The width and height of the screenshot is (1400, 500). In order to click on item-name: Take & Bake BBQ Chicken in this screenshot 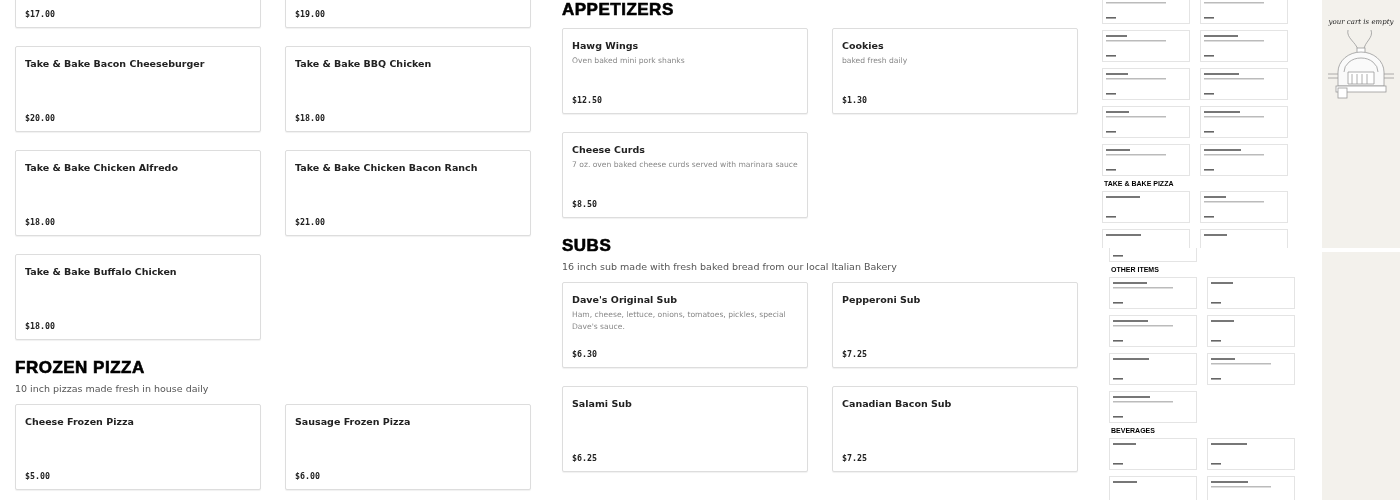, I will do `click(364, 63)`.